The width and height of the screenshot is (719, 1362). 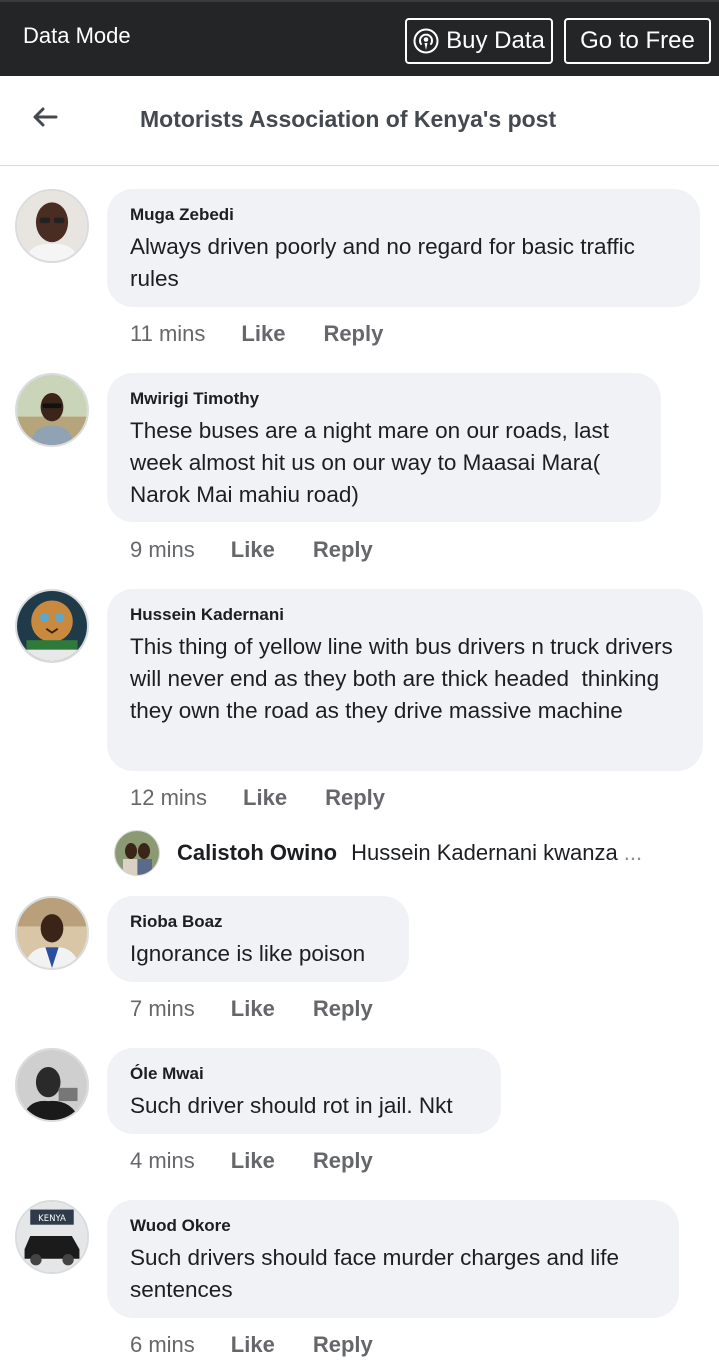 What do you see at coordinates (303, 1074) in the screenshot?
I see `comment-author: Óle Mwai` at bounding box center [303, 1074].